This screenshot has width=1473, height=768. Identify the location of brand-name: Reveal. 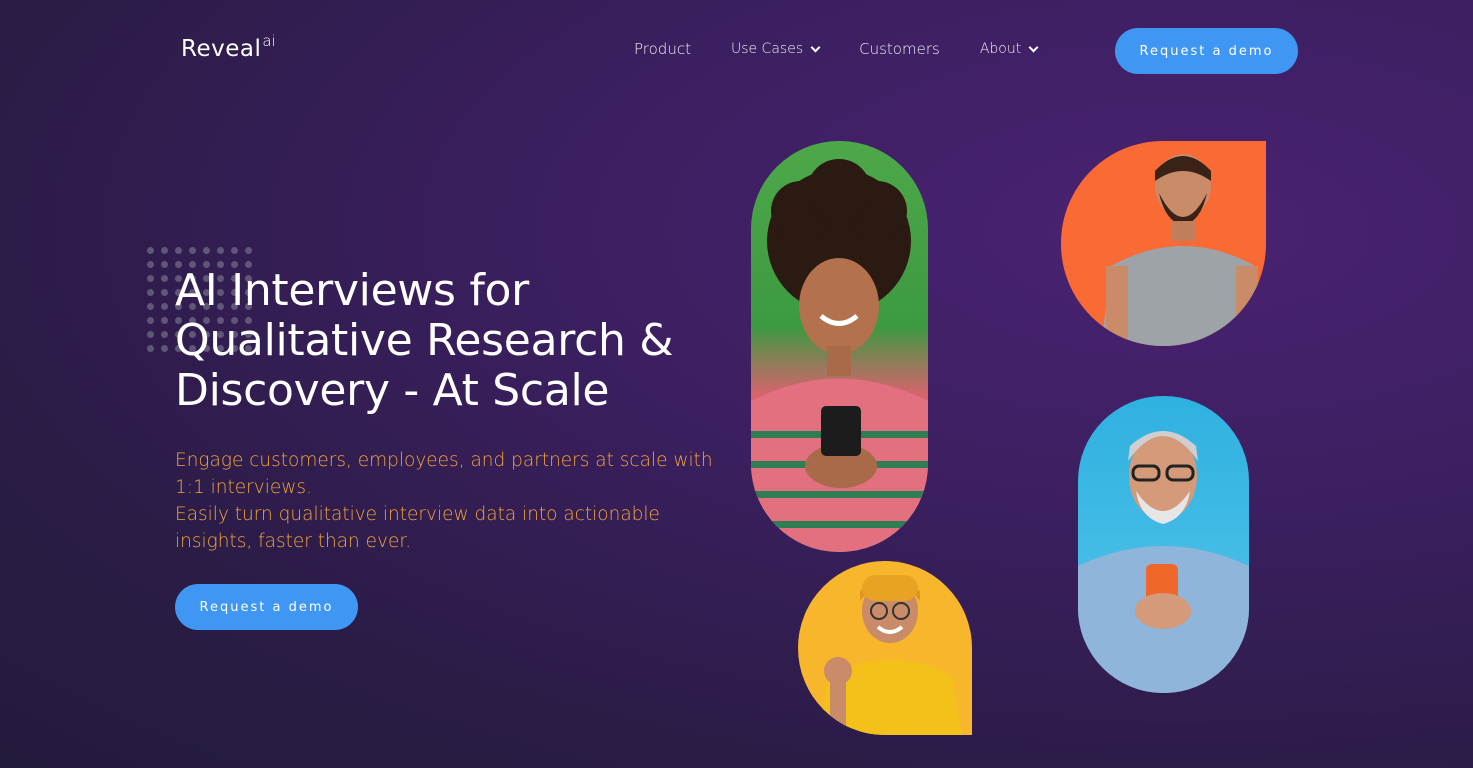
(221, 49).